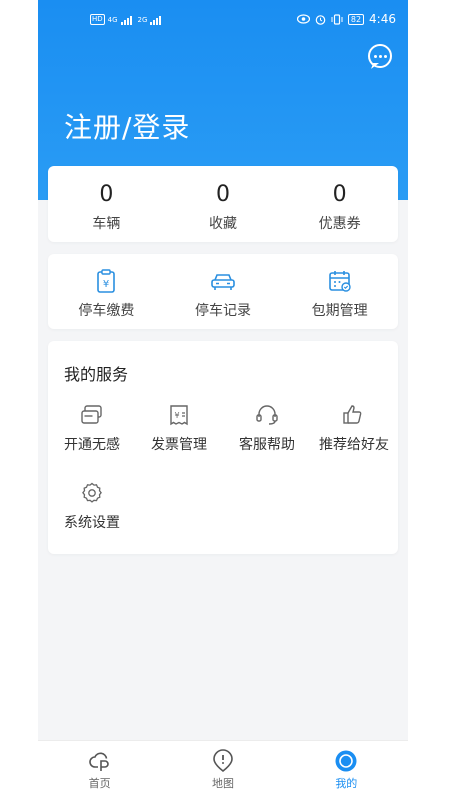  What do you see at coordinates (337, 19) in the screenshot?
I see `vibrate-icon` at bounding box center [337, 19].